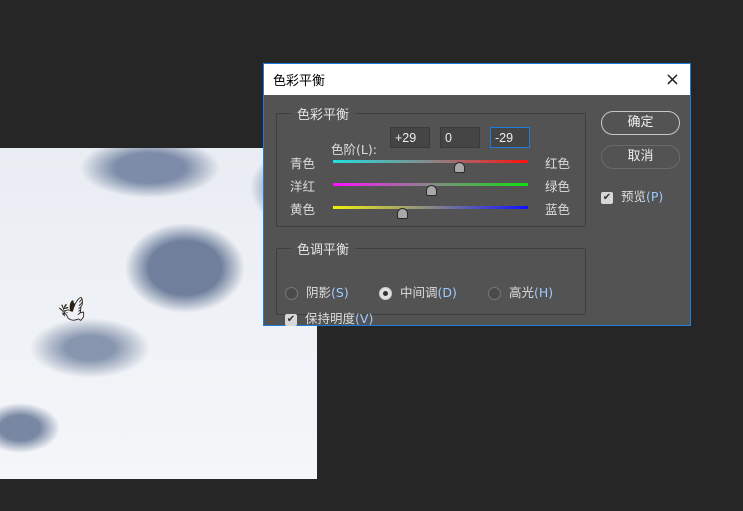  I want to click on radio-midtones-icon, so click(385, 293).